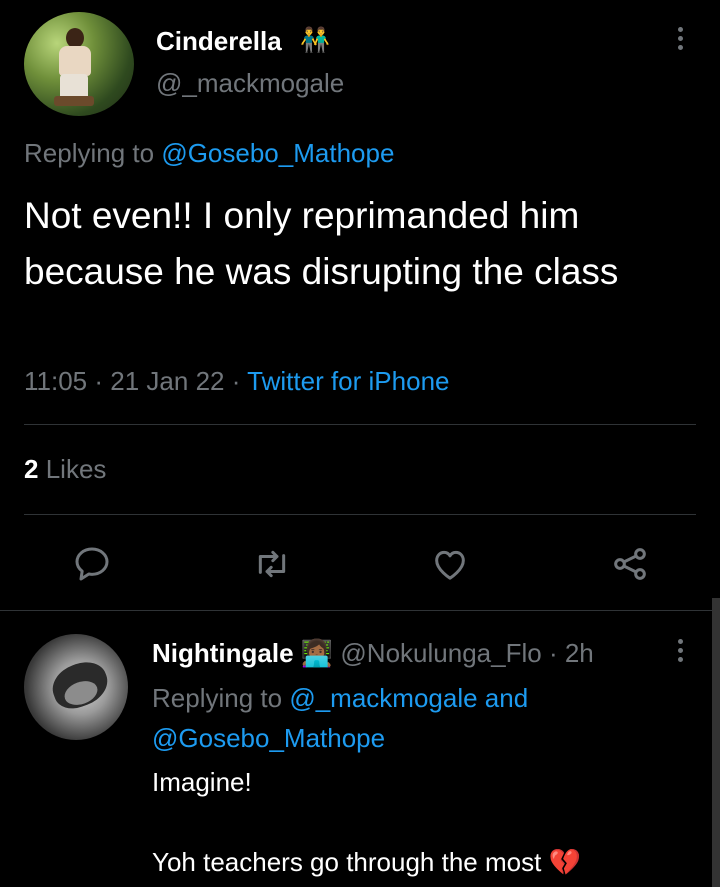  What do you see at coordinates (579, 653) in the screenshot?
I see `reply-time: 2h` at bounding box center [579, 653].